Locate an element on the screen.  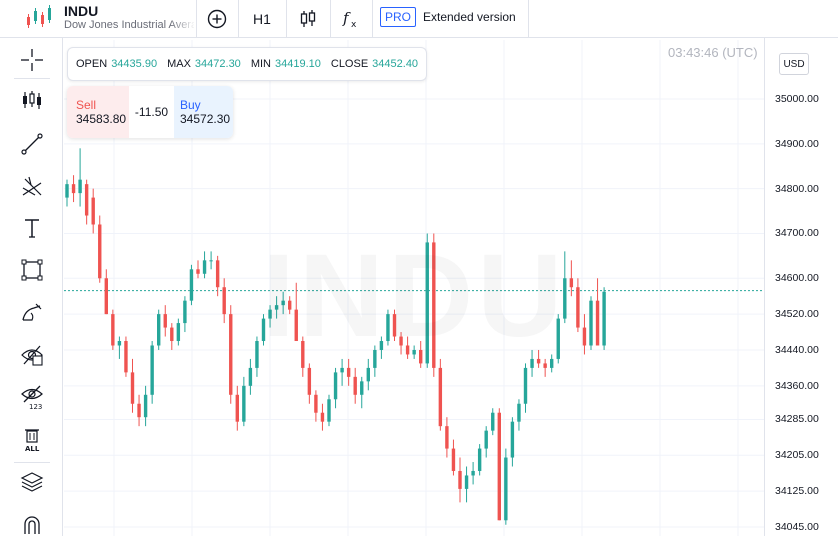
max-label: MAX is located at coordinates (179, 64).